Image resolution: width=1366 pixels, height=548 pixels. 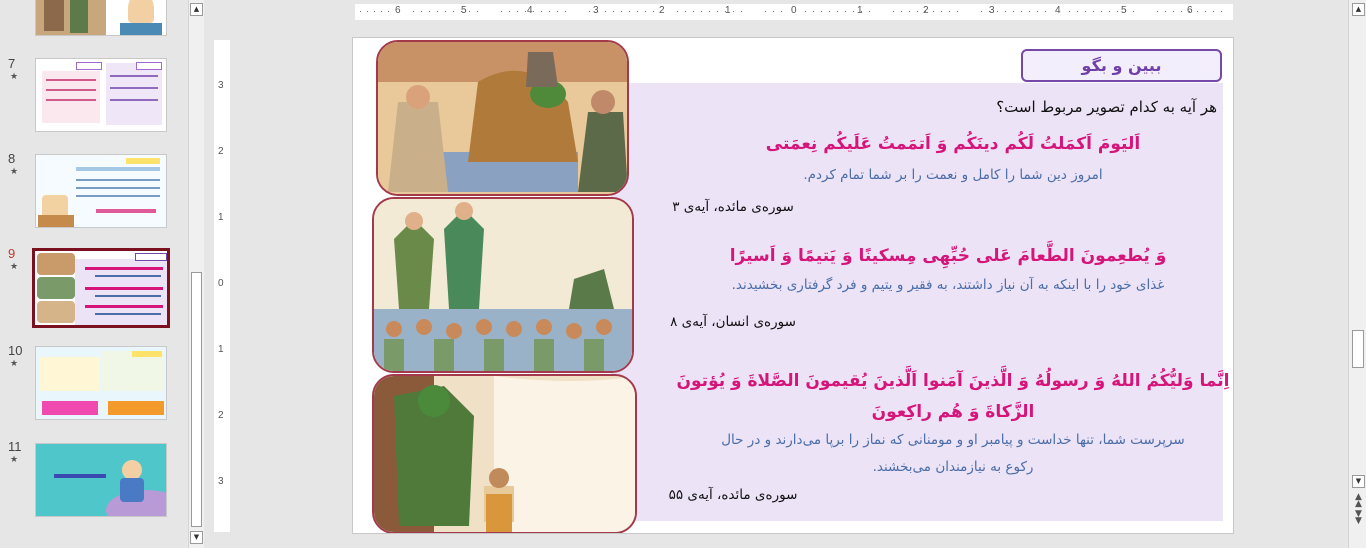 I want to click on verse-2-reference: سوره‌ی انسان، آیه‌ی ۸, so click(x=733, y=322).